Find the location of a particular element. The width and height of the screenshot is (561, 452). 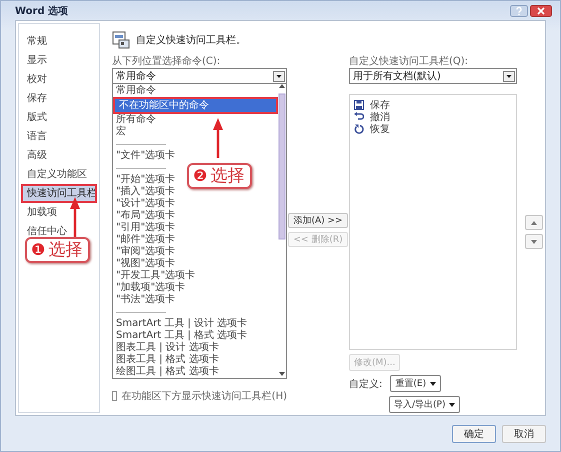

step-number: ❷ is located at coordinates (200, 176).